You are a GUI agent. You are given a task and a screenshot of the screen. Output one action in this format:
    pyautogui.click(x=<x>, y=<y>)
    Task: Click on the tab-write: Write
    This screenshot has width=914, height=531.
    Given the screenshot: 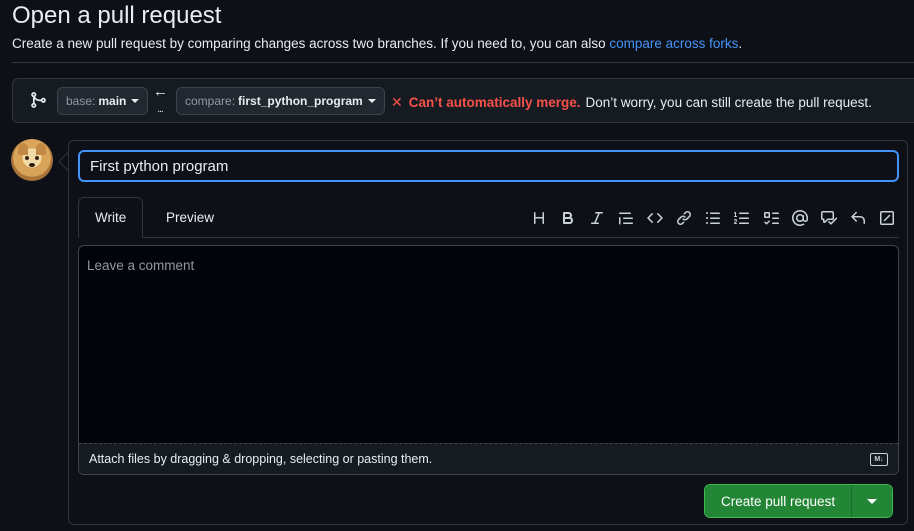 What is the action you would take?
    pyautogui.click(x=111, y=217)
    